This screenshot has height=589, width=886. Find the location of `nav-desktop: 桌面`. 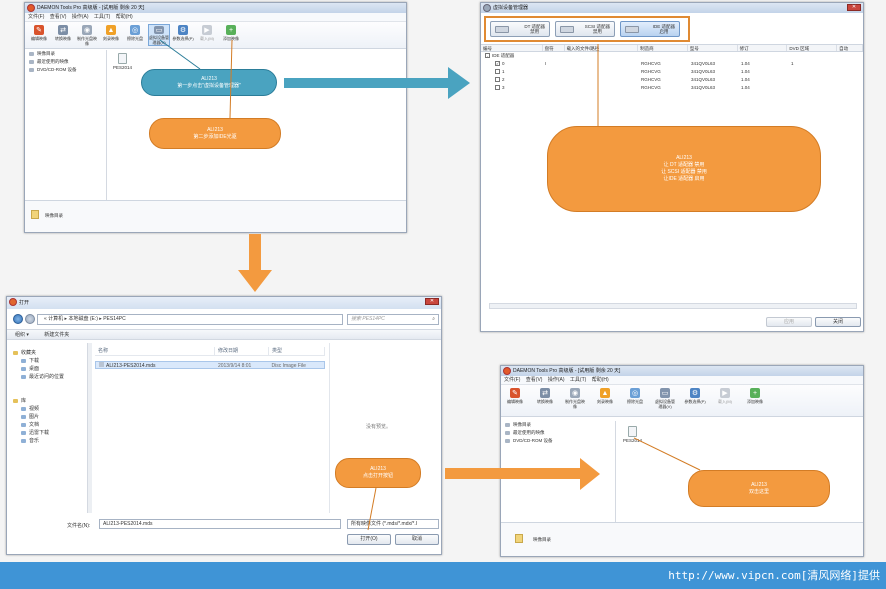

nav-desktop: 桌面 is located at coordinates (47, 369).